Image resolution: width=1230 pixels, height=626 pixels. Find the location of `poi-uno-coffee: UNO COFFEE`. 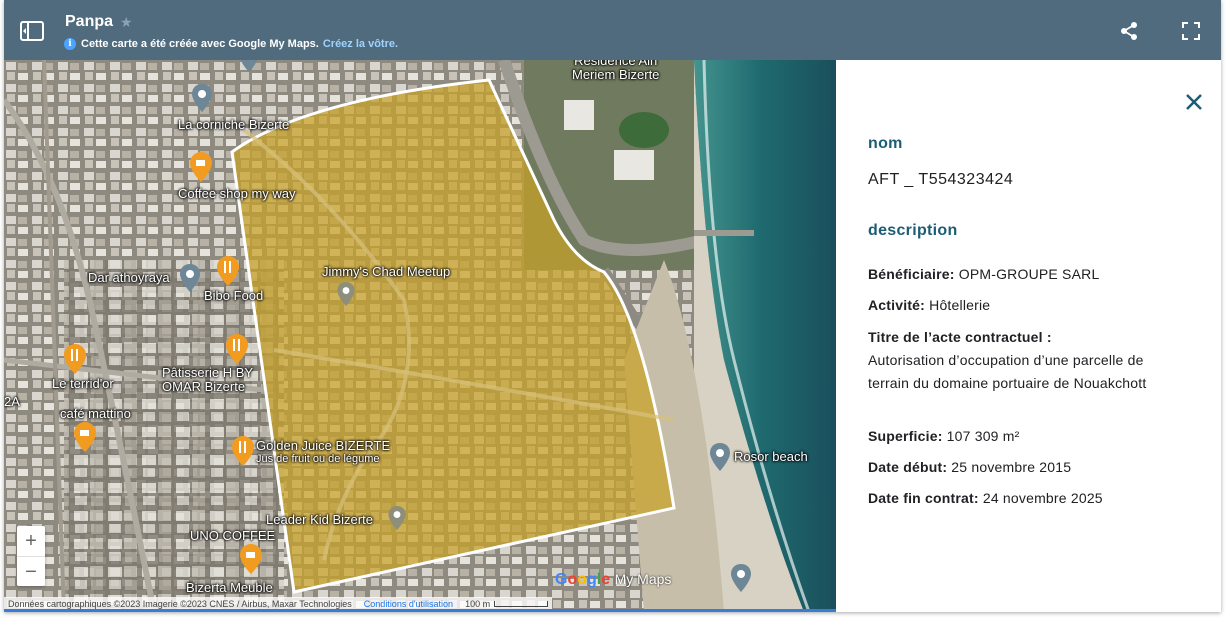

poi-uno-coffee: UNO COFFEE is located at coordinates (232, 535).